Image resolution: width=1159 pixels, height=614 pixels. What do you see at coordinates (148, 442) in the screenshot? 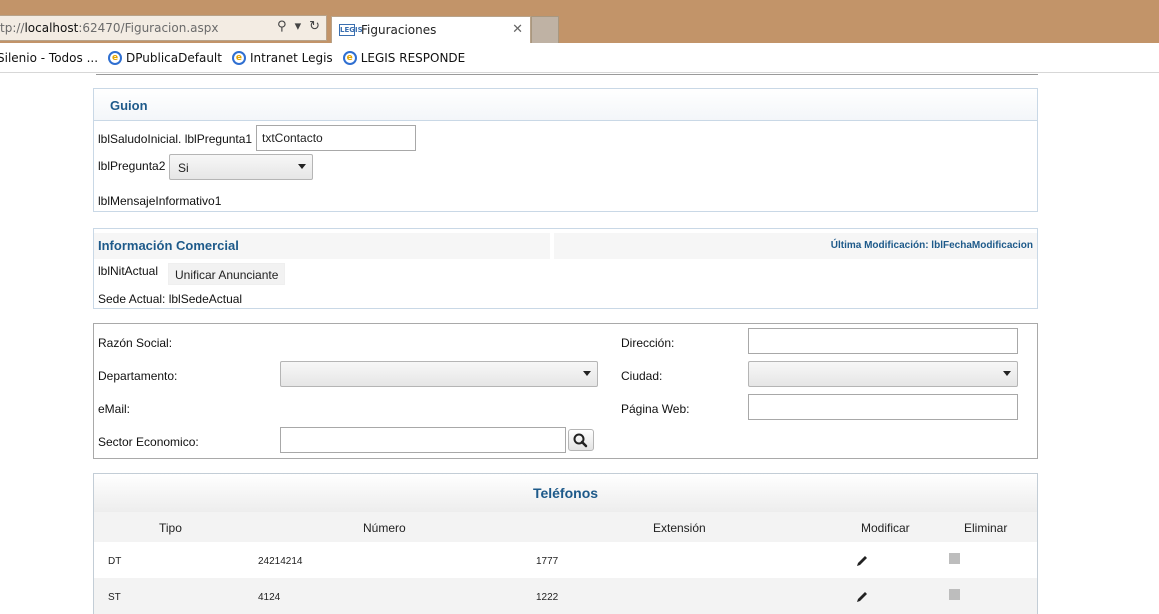
I see `sector-label: Sector Economico:` at bounding box center [148, 442].